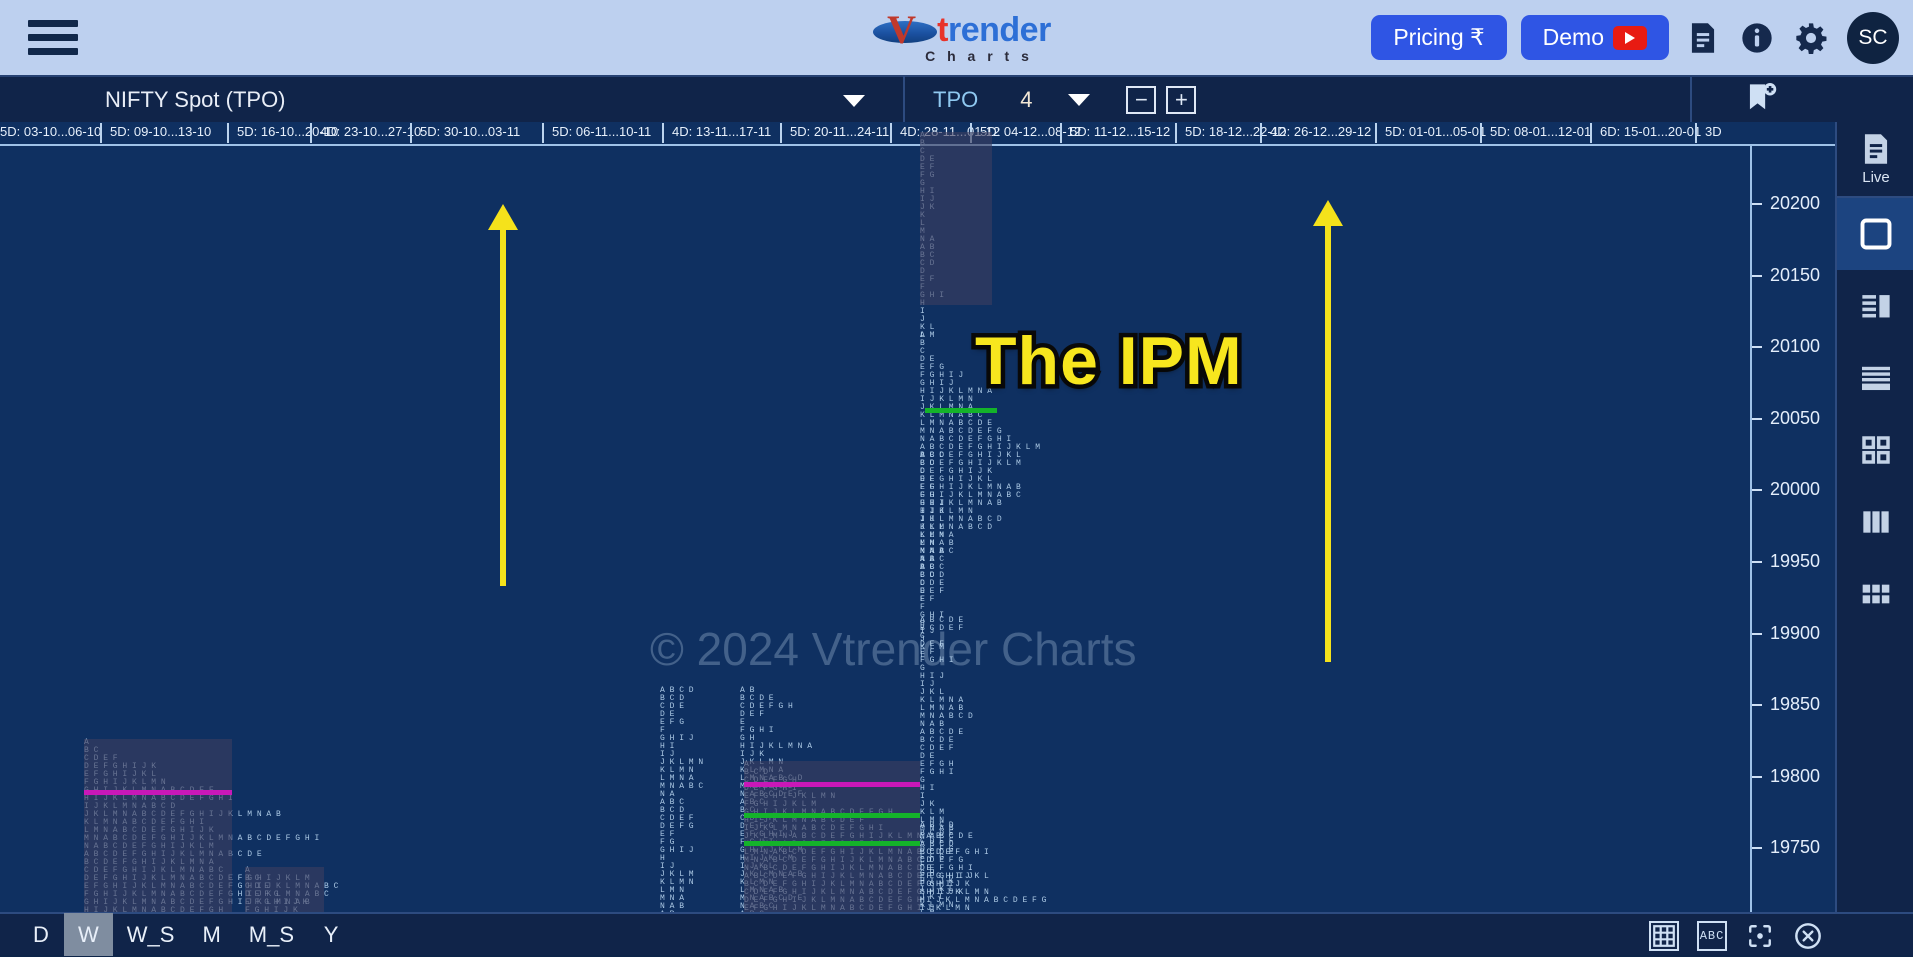 The height and width of the screenshot is (957, 1913). Describe the element at coordinates (1795, 633) in the screenshot. I see `price-axis-label: 19900` at that location.